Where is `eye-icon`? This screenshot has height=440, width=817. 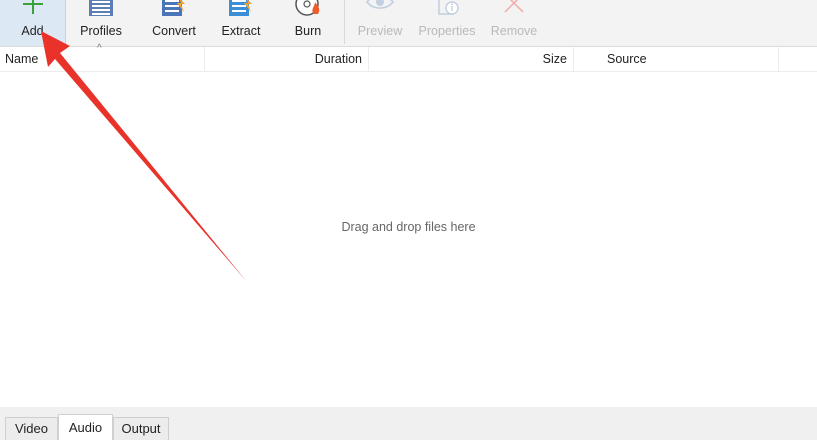
eye-icon is located at coordinates (380, 4).